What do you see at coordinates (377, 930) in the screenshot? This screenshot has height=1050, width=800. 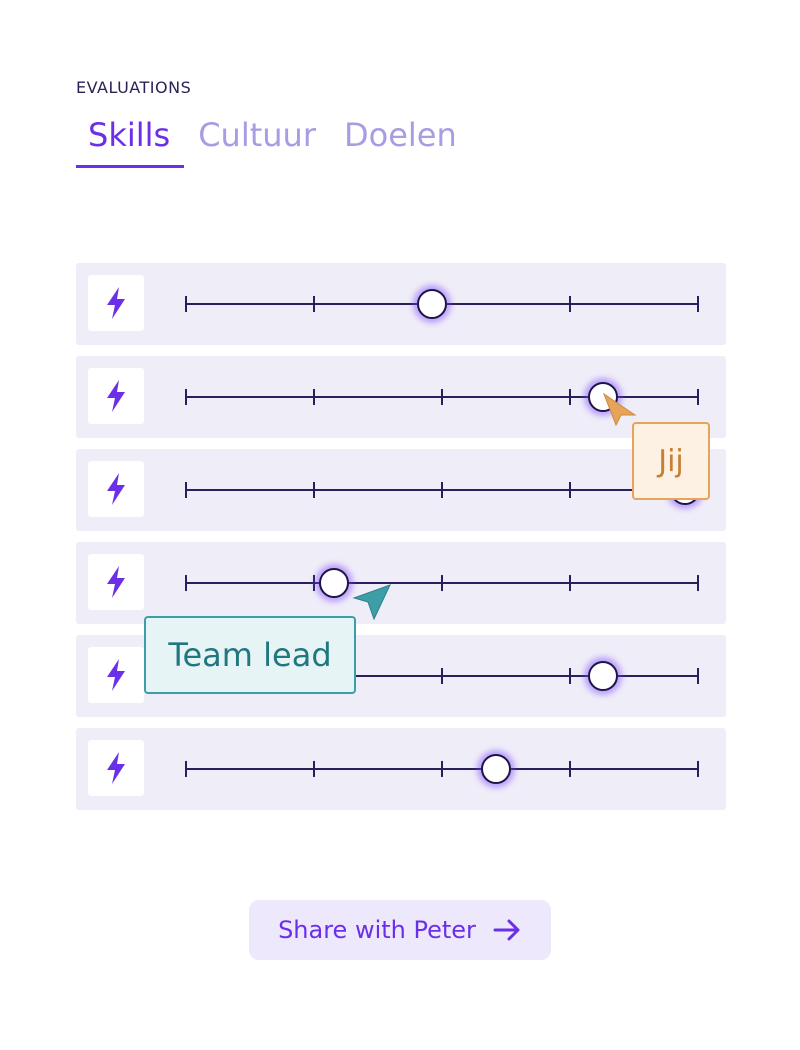 I see `share-button-label: Share with Peter` at bounding box center [377, 930].